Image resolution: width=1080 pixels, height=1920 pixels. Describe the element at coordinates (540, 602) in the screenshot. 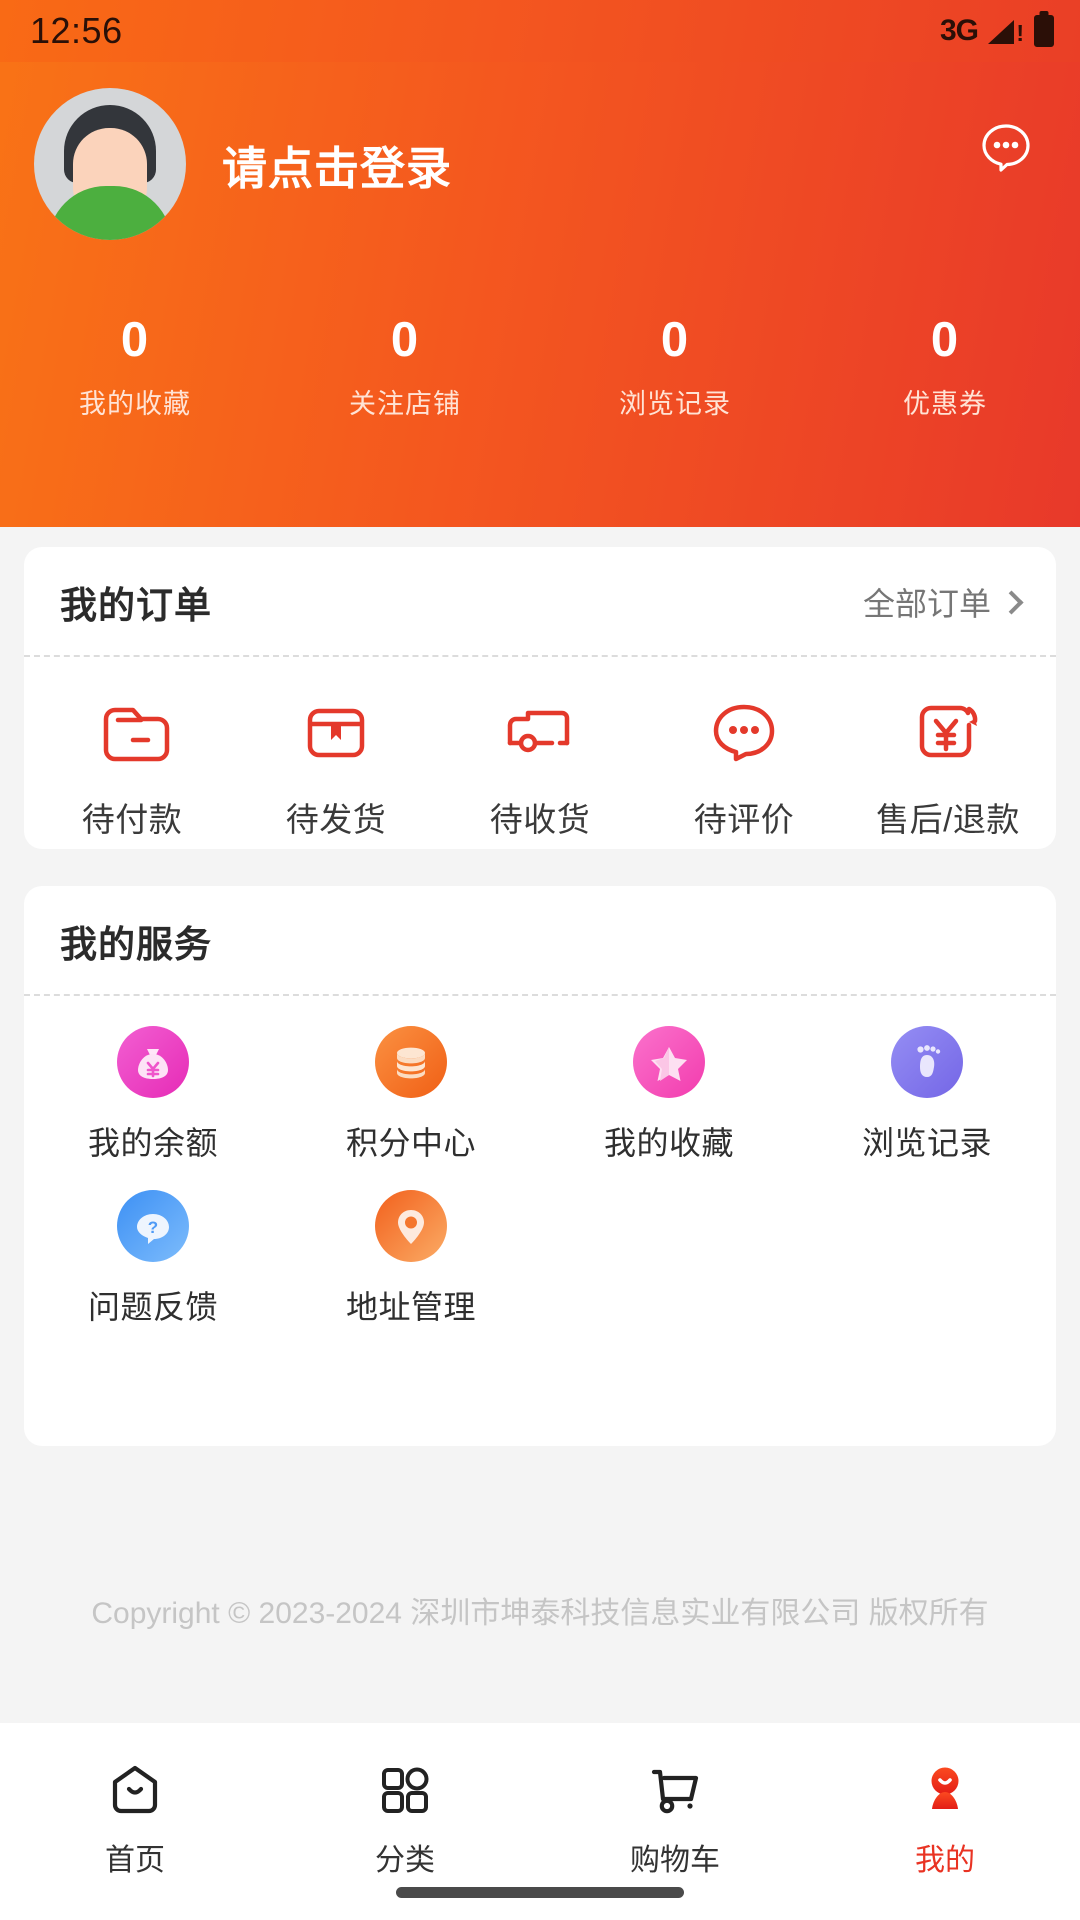

I see `orders-card-header: 我的订单 全部订单` at that location.